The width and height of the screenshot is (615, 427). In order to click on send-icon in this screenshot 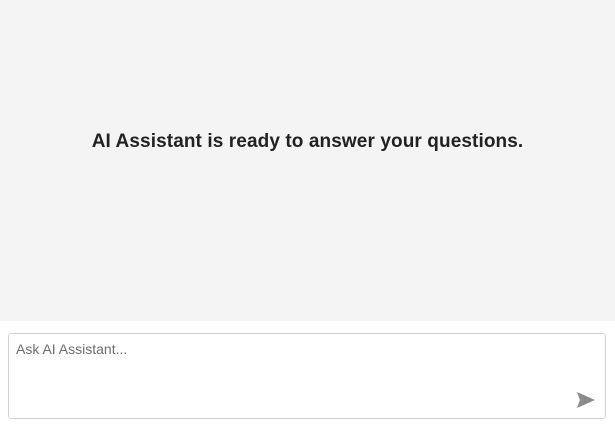, I will do `click(586, 400)`.